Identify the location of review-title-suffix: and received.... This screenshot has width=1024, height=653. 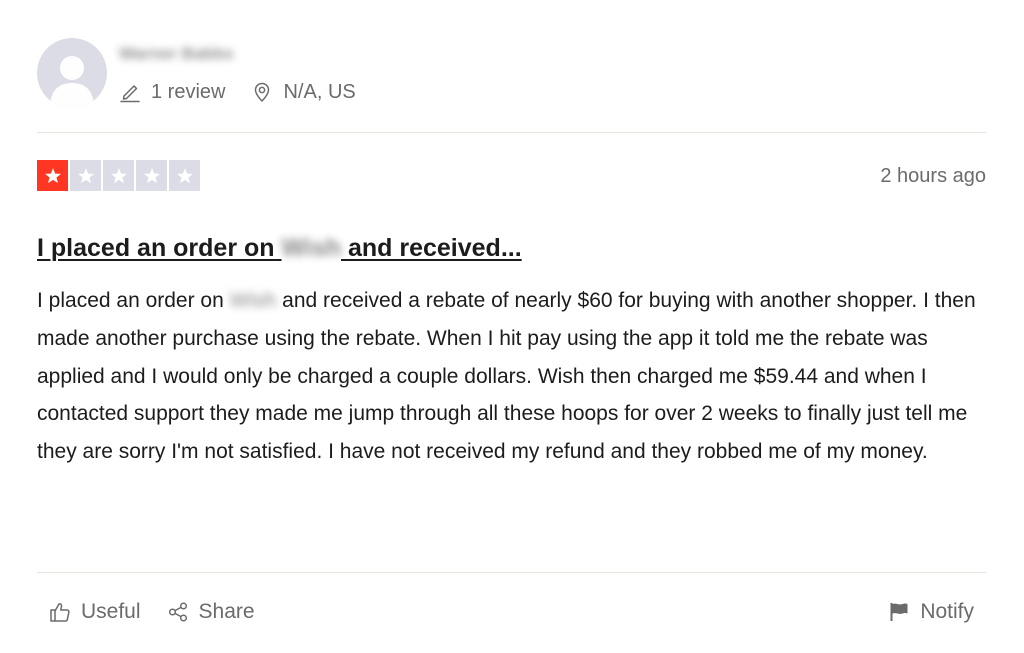
(434, 248).